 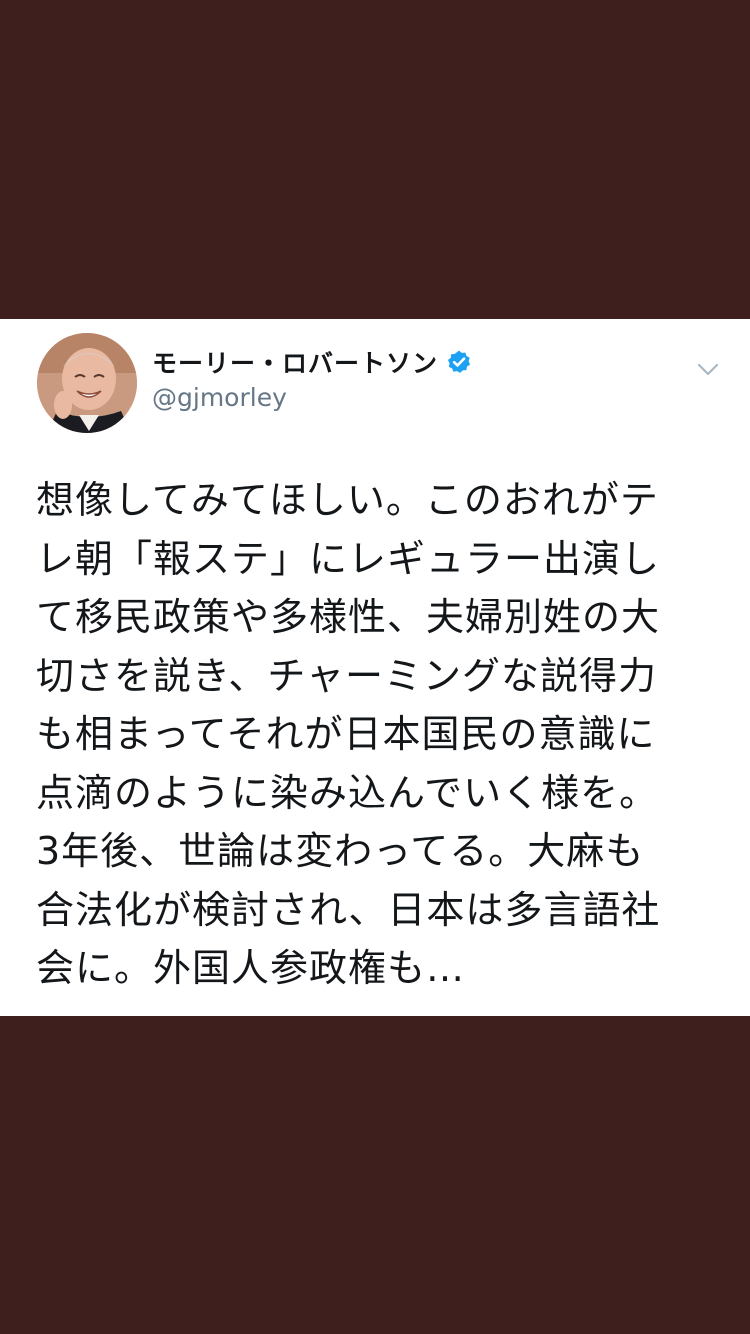 What do you see at coordinates (346, 734) in the screenshot?
I see `tweet-text-line: も相まってそれが日本国民の意識に` at bounding box center [346, 734].